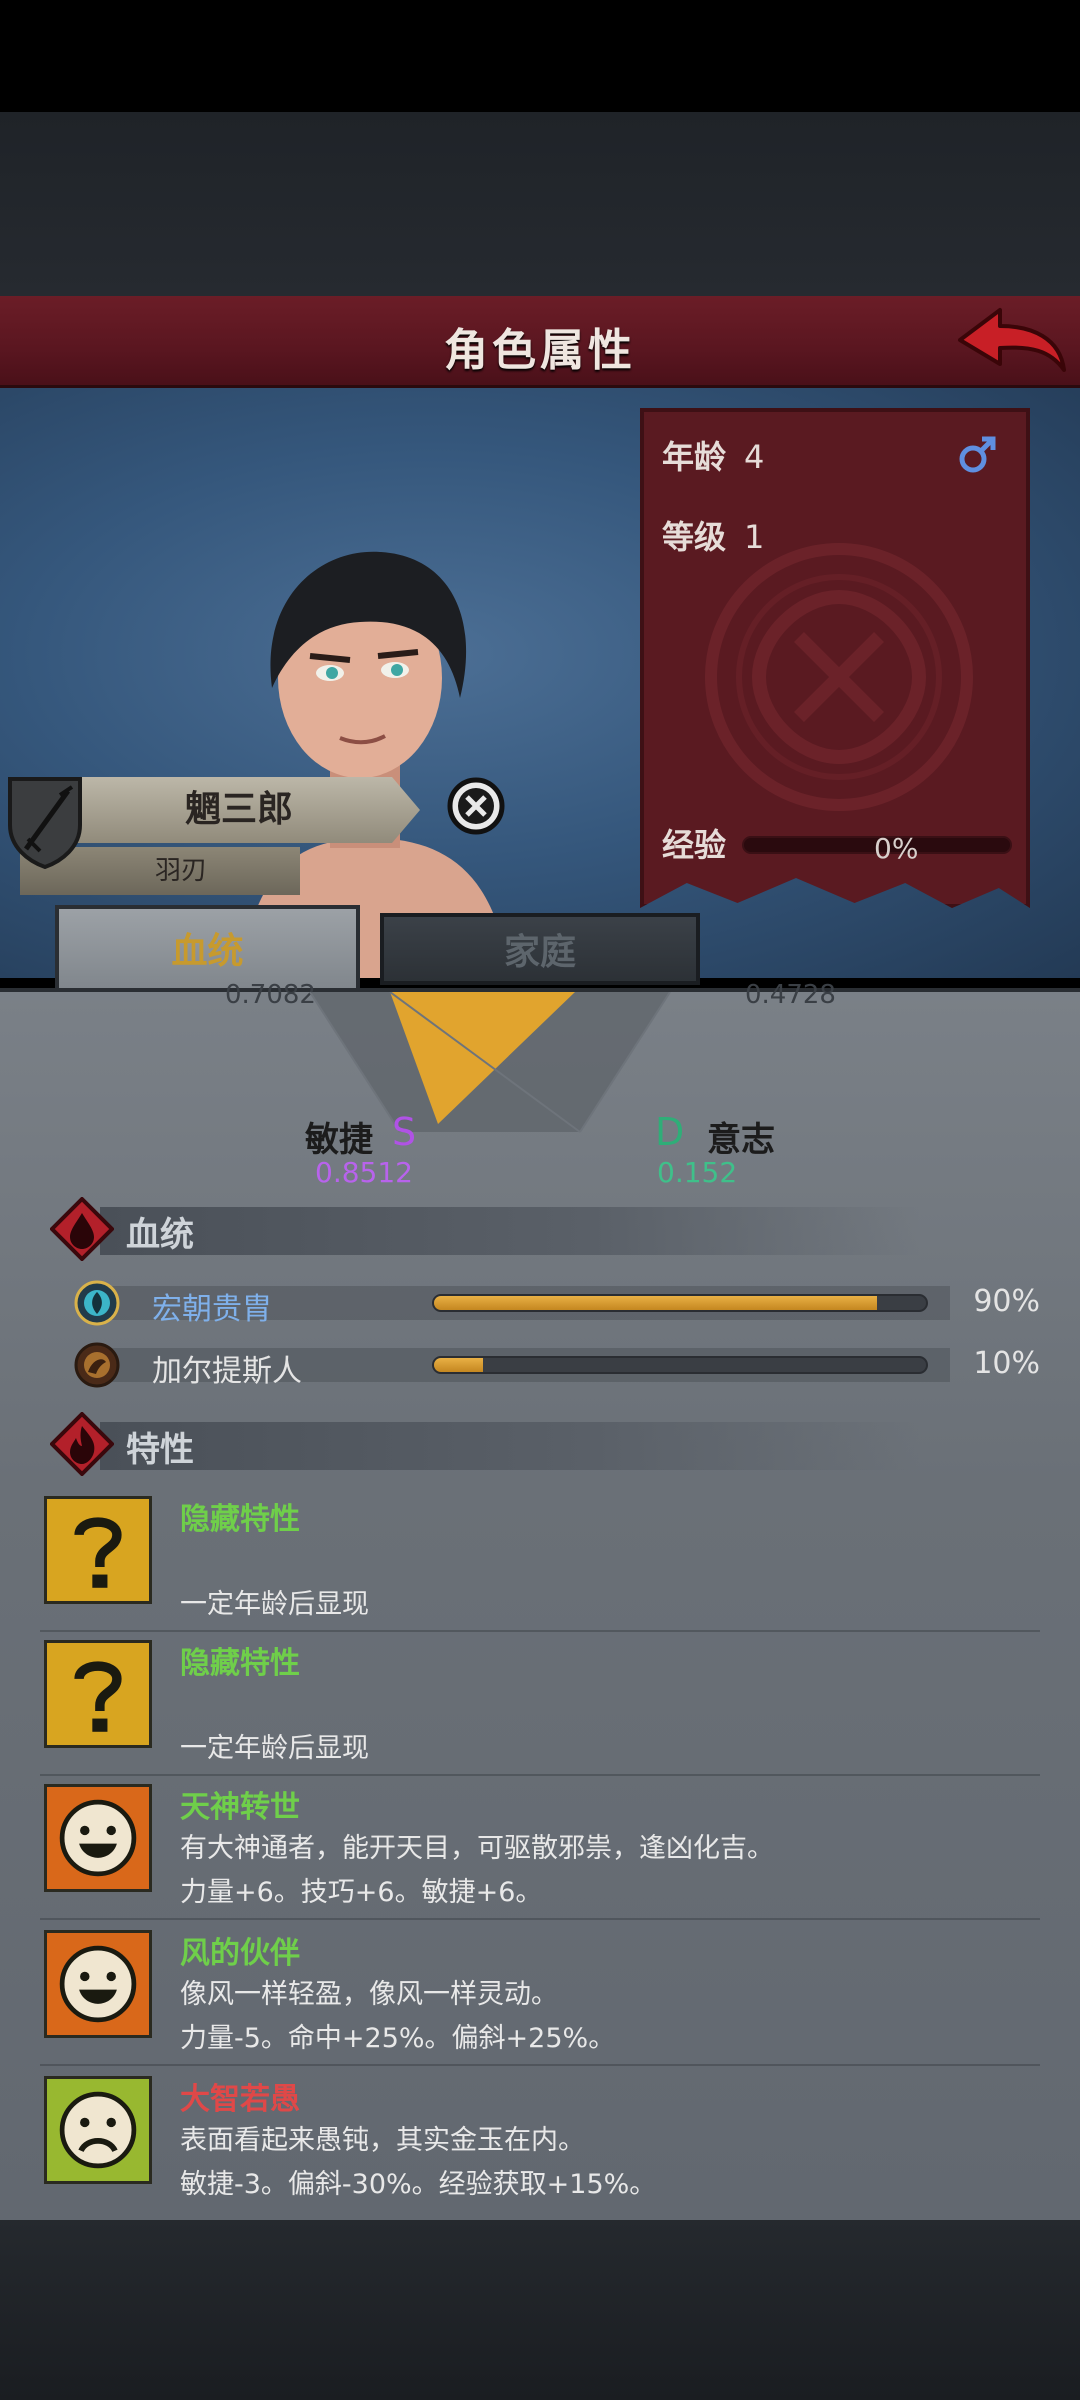 This screenshot has height=2400, width=1080. I want to click on level-row: 等级 1, so click(713, 535).